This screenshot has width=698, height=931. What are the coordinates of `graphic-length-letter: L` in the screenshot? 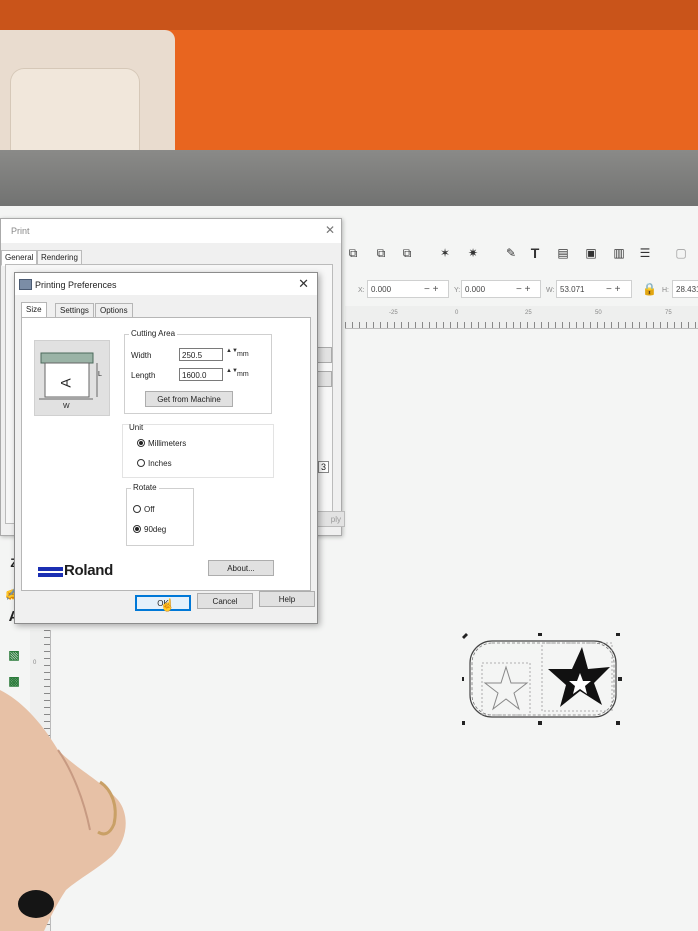 It's located at (100, 374).